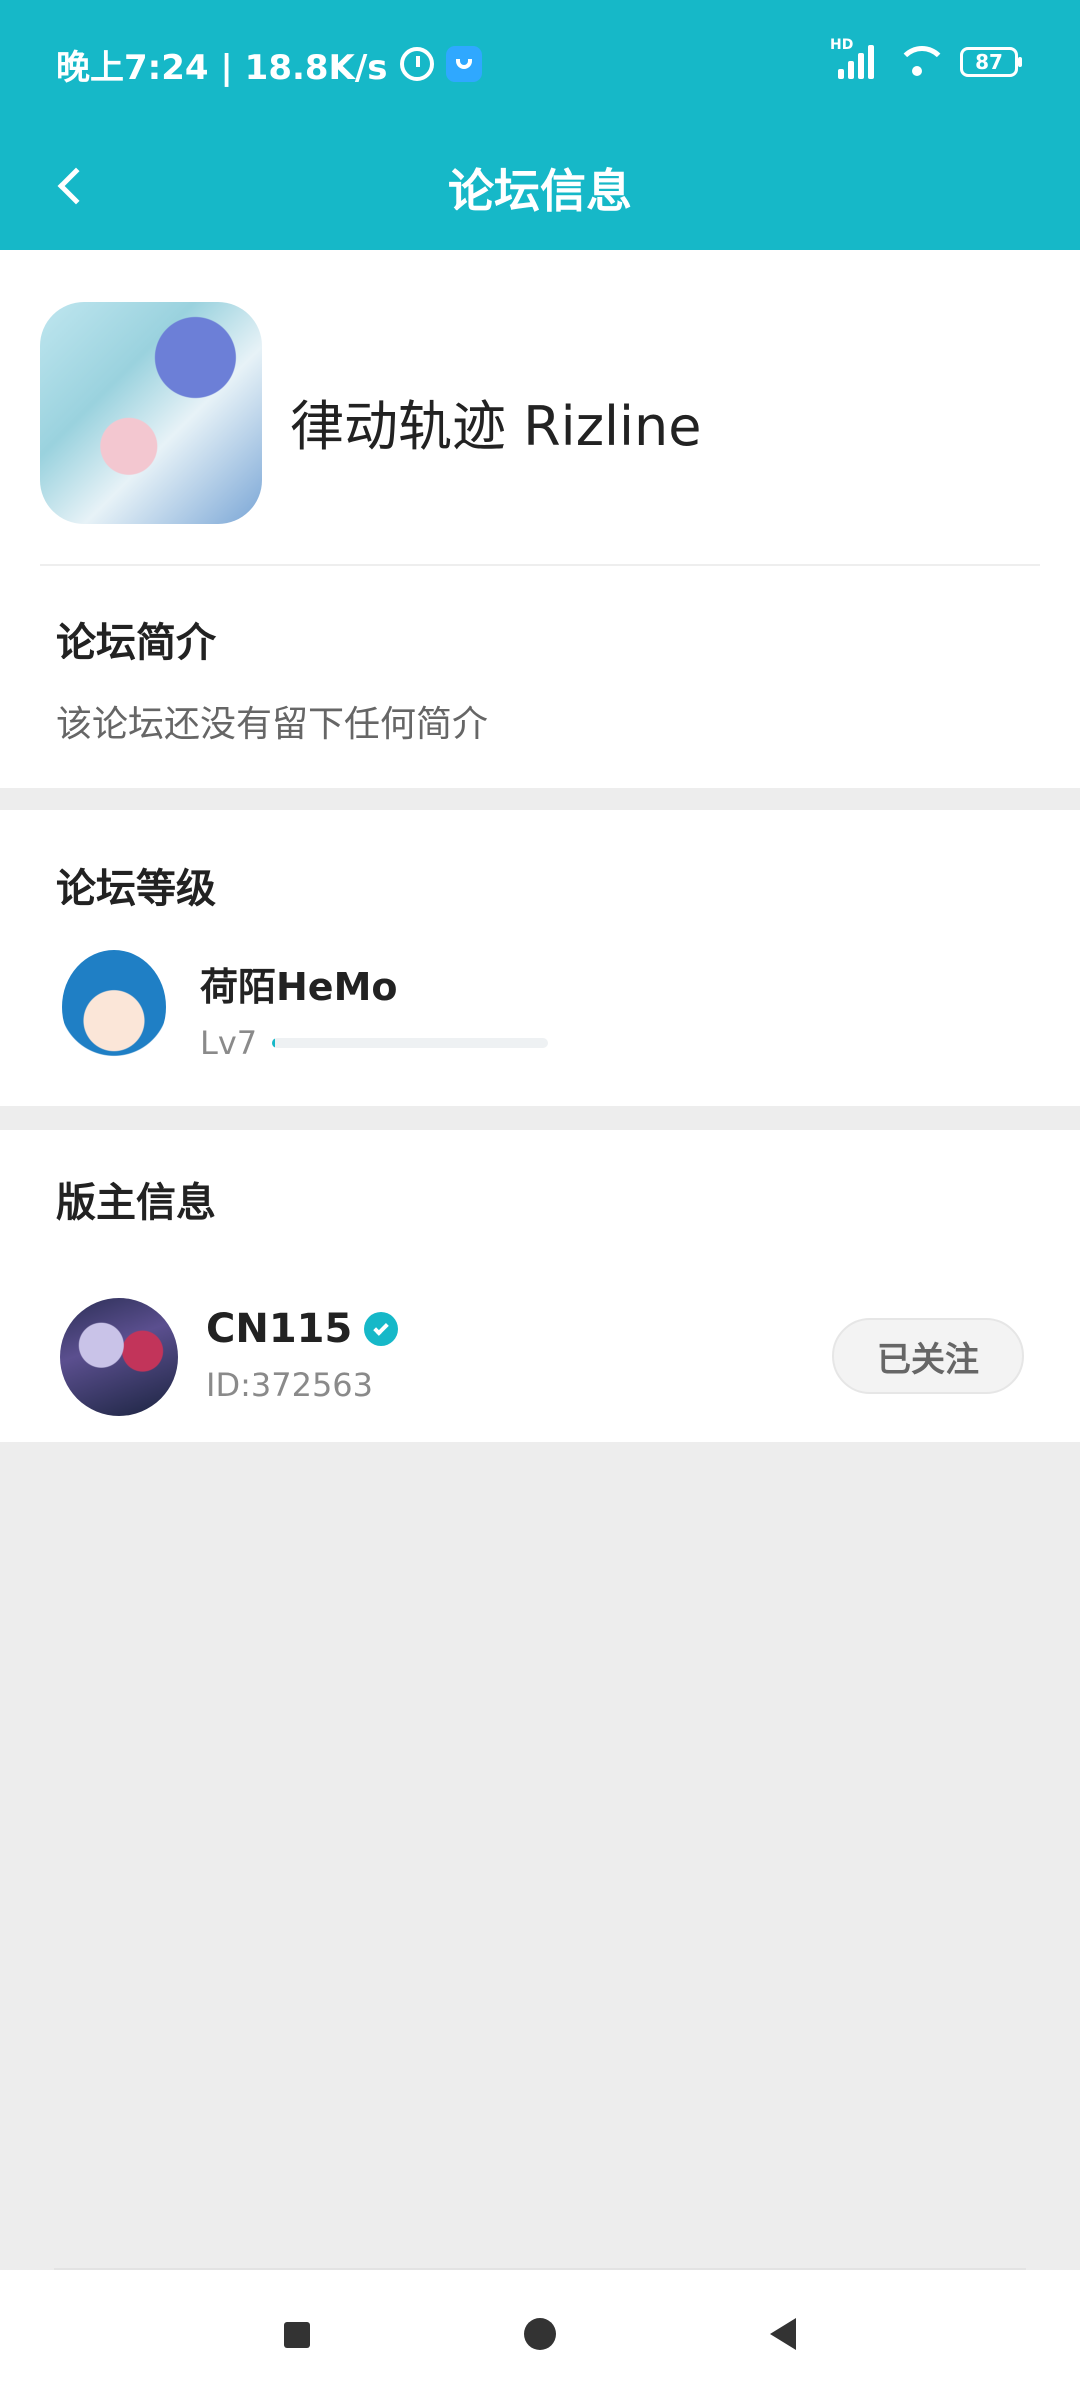 This screenshot has width=1080, height=2400. I want to click on recent-apps-icon, so click(297, 2335).